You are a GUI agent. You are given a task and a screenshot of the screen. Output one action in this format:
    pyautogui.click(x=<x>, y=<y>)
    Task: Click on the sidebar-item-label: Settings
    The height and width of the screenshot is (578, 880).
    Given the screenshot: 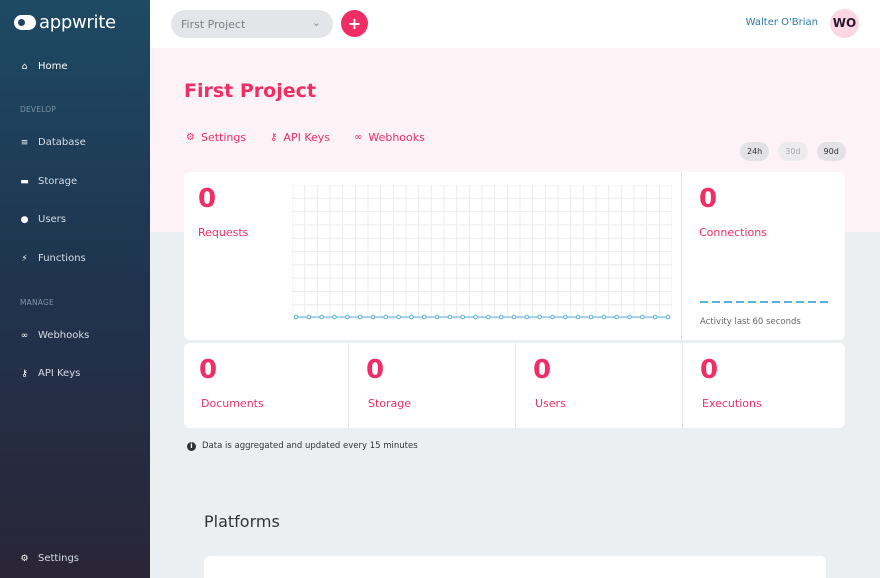 What is the action you would take?
    pyautogui.click(x=59, y=558)
    